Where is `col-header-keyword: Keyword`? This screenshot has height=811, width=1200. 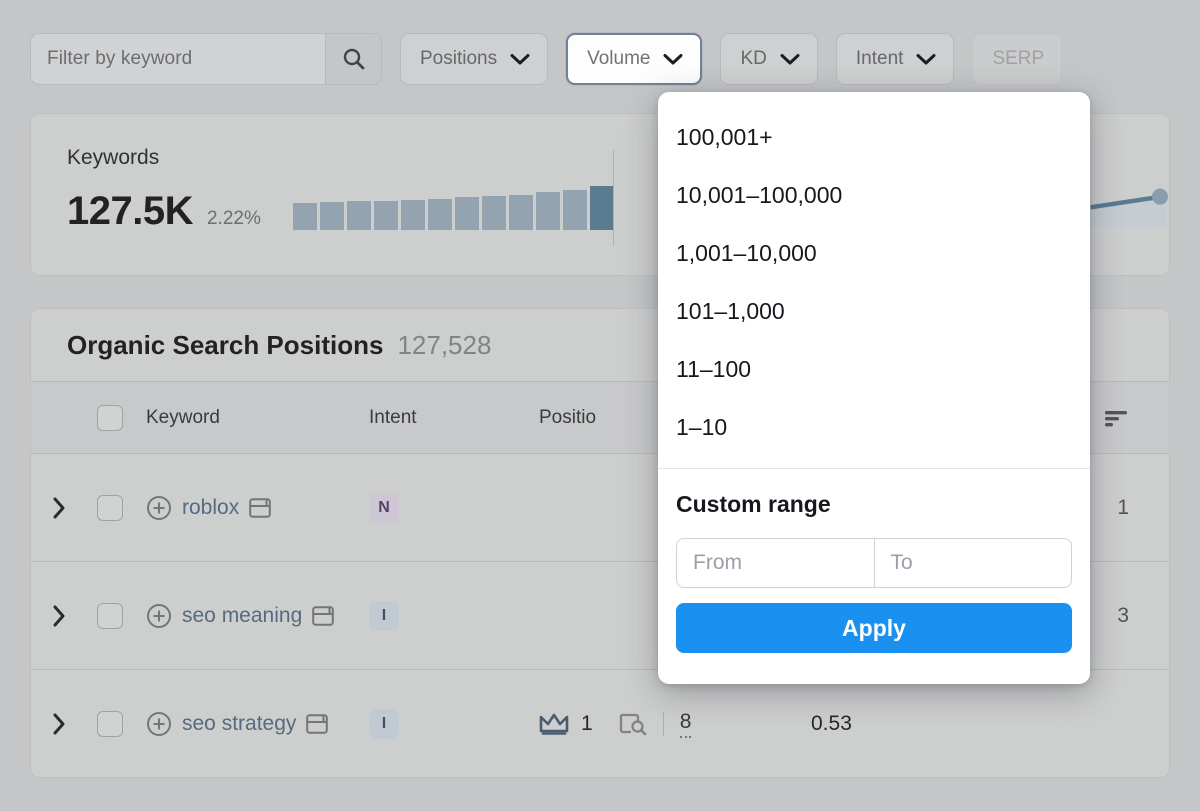 col-header-keyword: Keyword is located at coordinates (251, 418).